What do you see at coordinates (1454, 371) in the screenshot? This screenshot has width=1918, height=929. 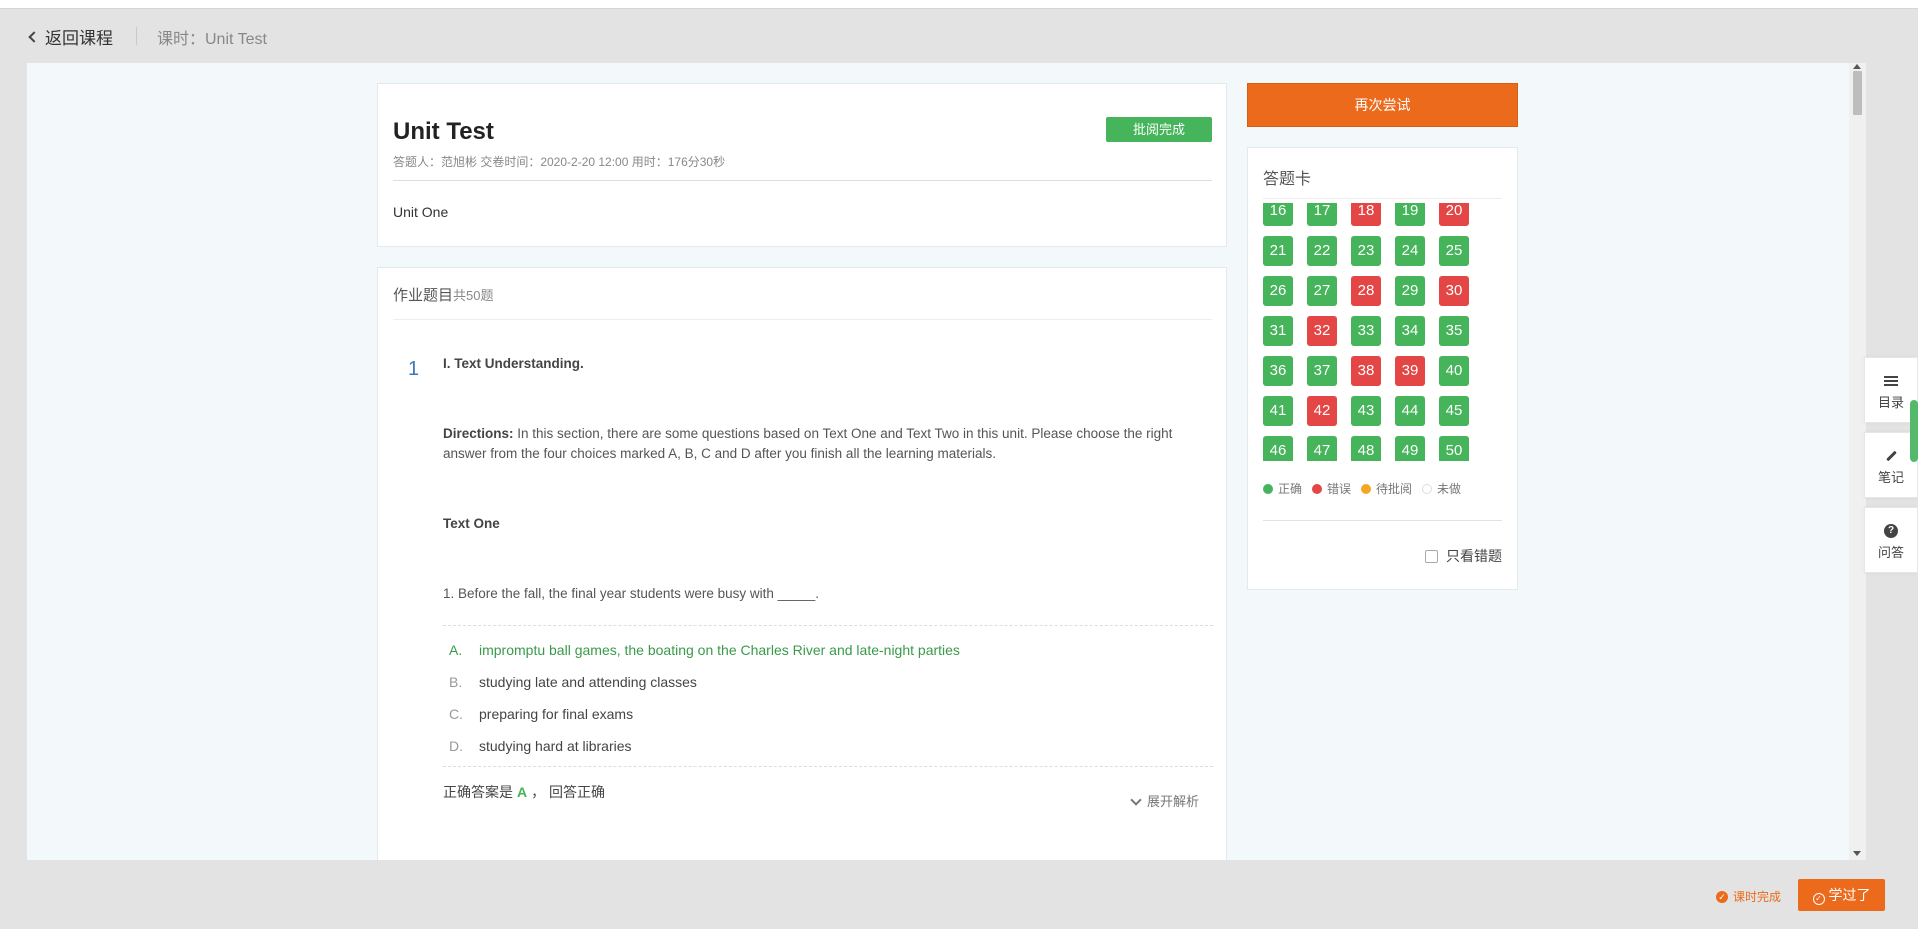 I see `answer-cell-40: 40` at bounding box center [1454, 371].